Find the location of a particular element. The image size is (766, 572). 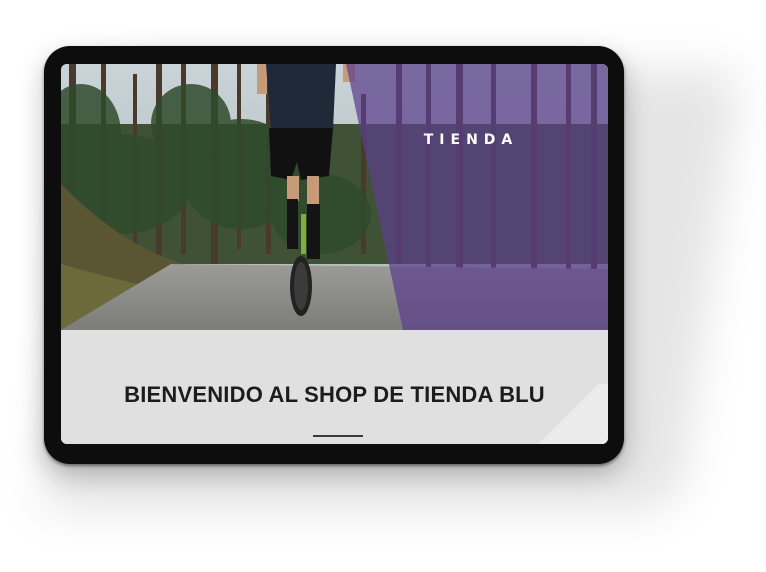

welcome-section: BIENVENIDO AL SHOP DE TIENDA BLU is located at coordinates (334, 387).